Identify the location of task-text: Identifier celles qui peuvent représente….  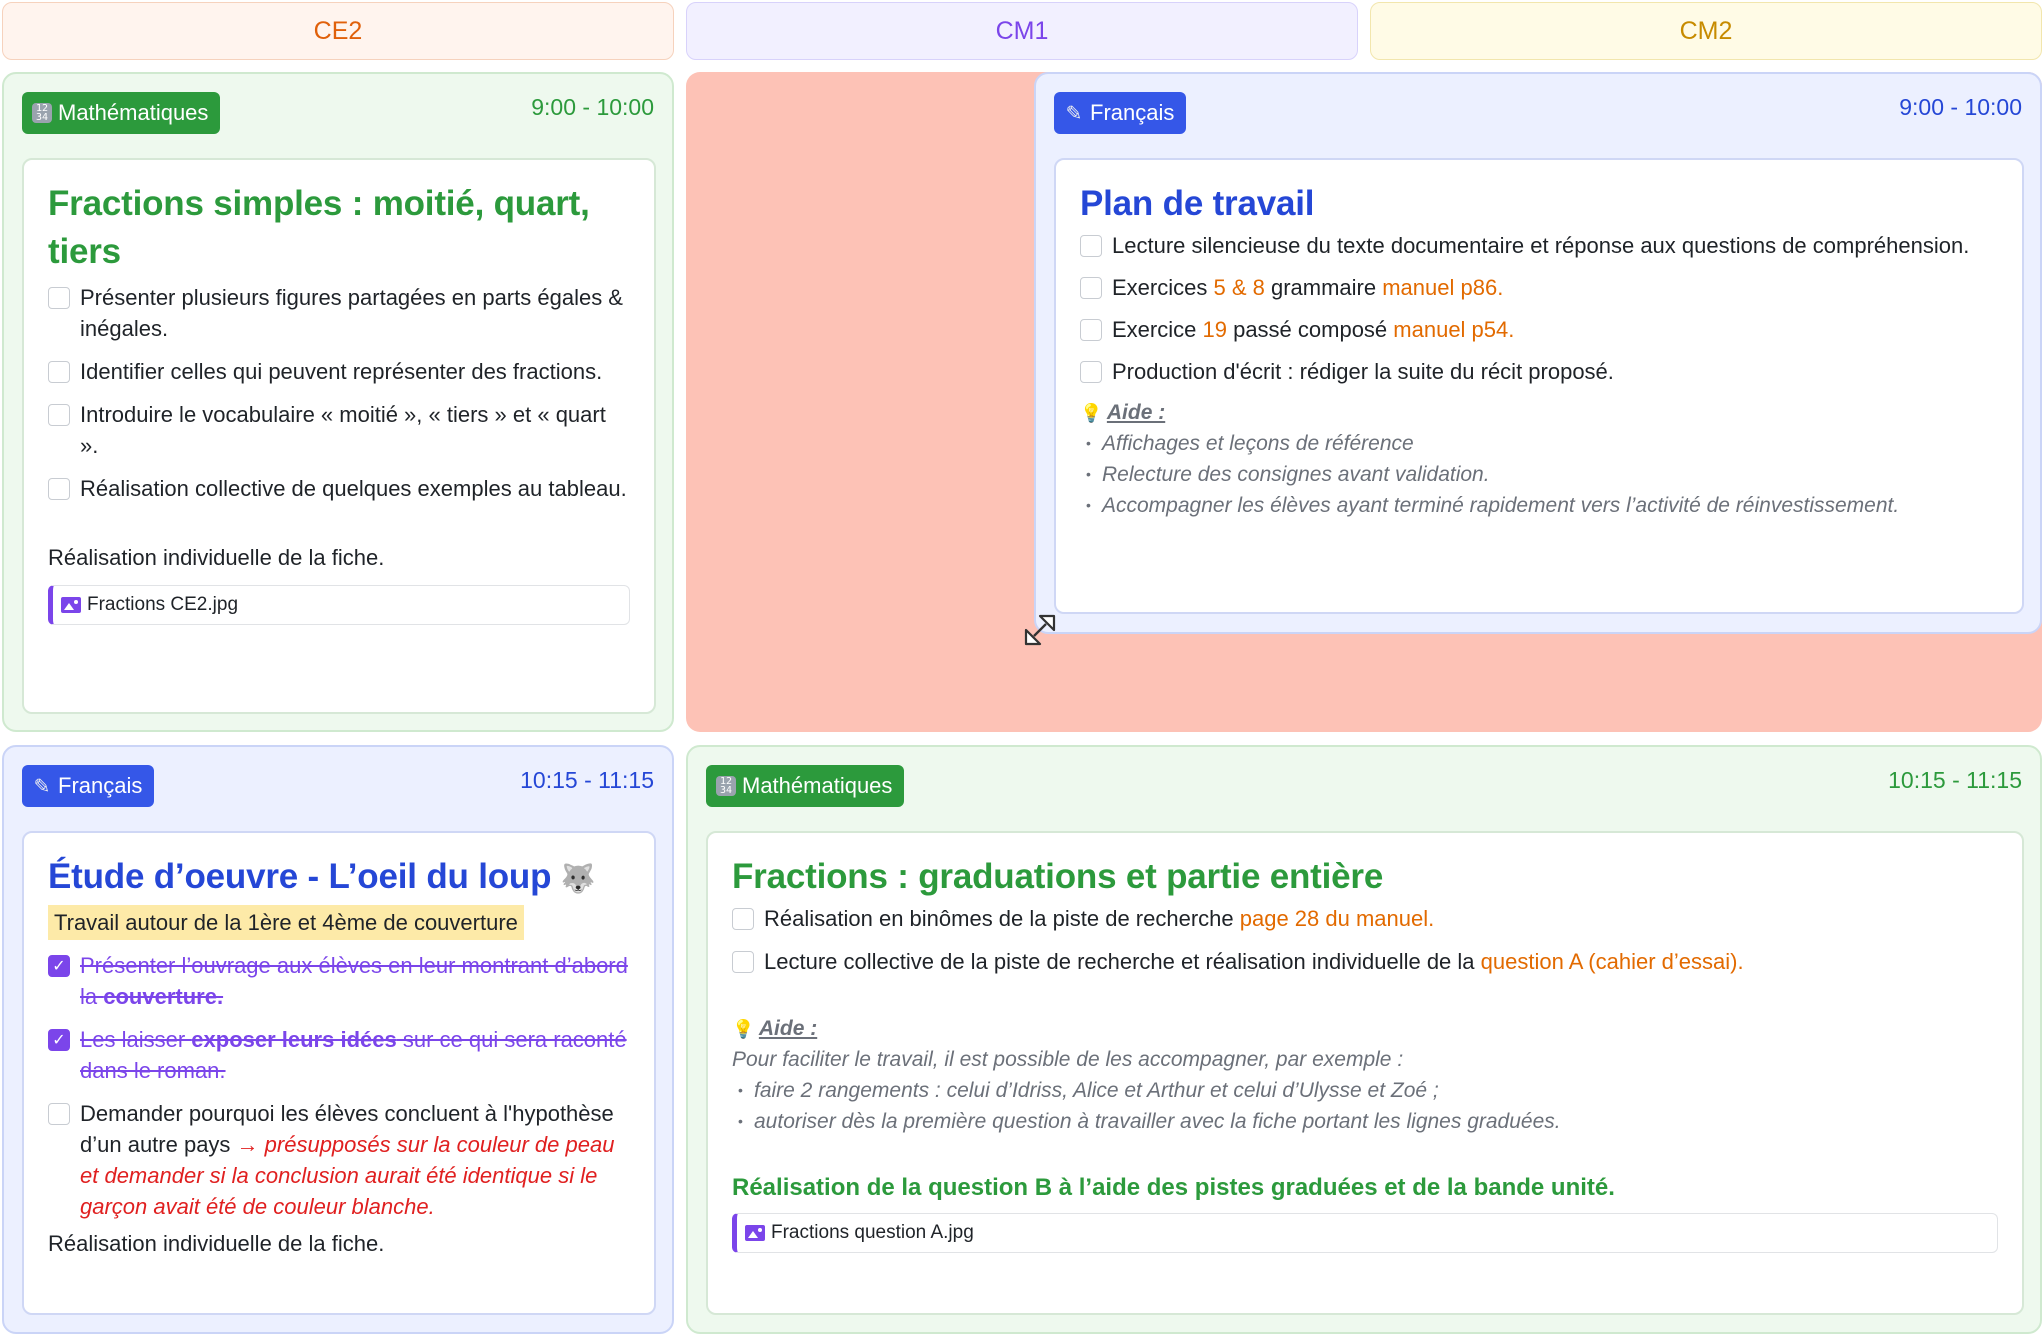
(341, 371).